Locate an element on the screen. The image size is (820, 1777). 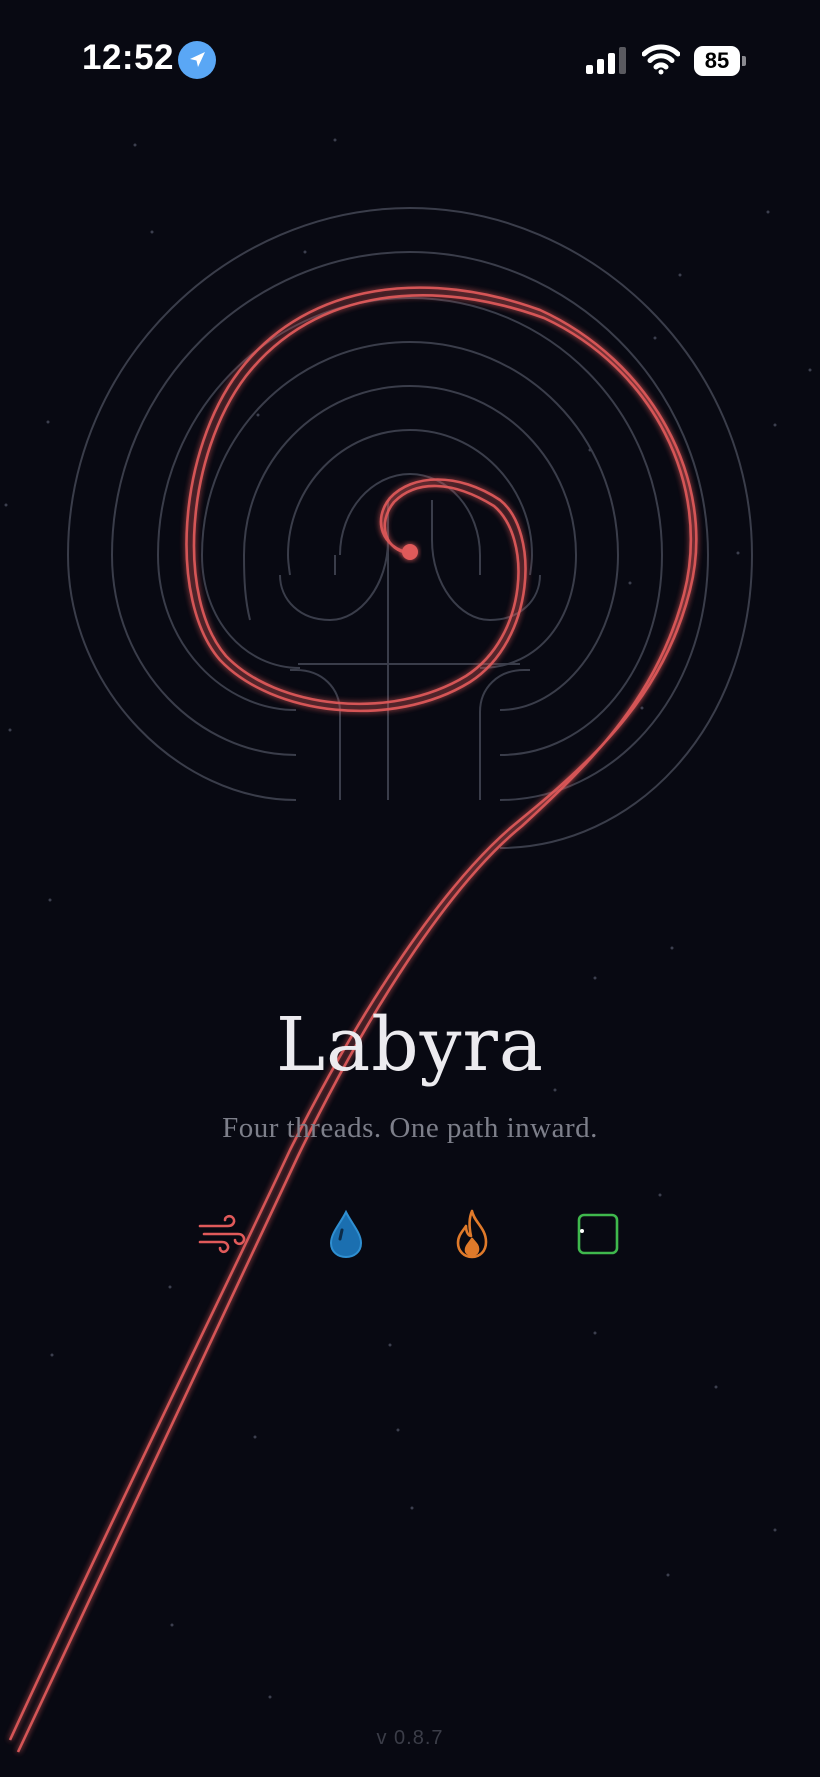
flame-icon is located at coordinates (472, 1234).